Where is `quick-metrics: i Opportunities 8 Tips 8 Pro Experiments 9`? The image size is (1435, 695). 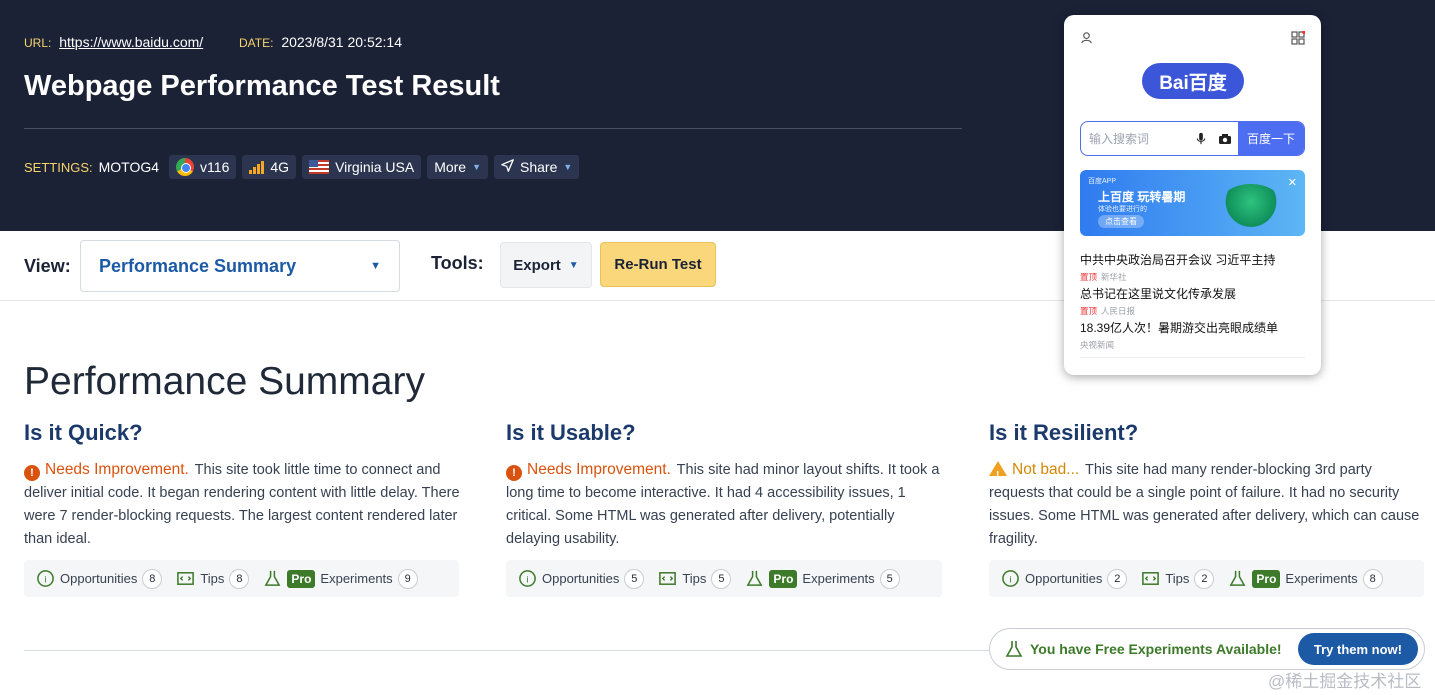
quick-metrics: i Opportunities 8 Tips 8 Pro Experiments 9 is located at coordinates (241, 578).